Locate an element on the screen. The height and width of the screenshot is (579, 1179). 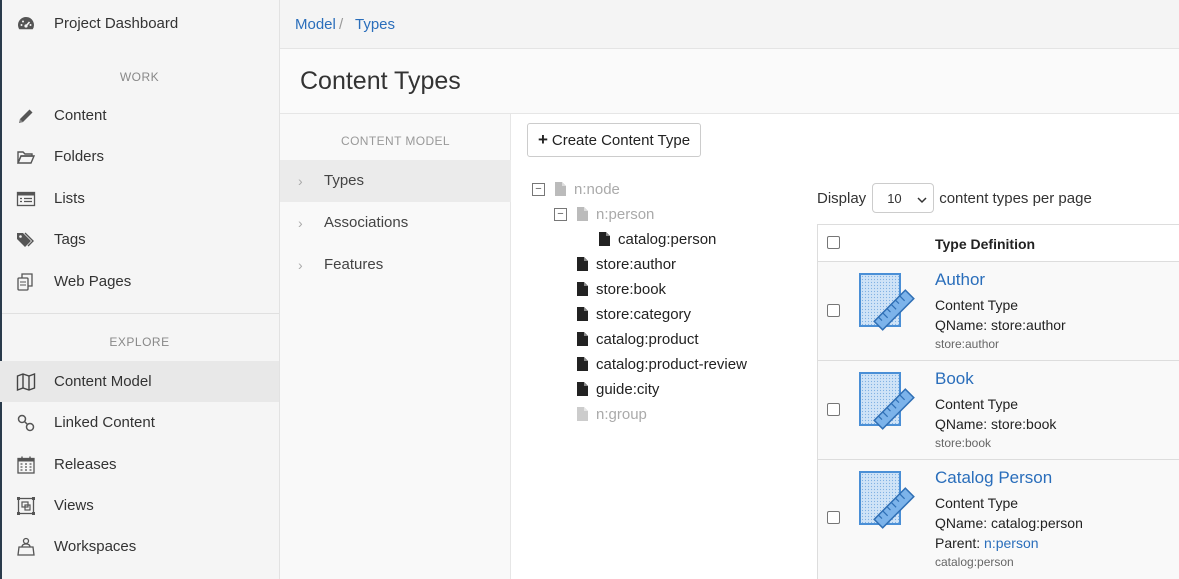
tree-node-store-author: store:author is located at coordinates (626, 264).